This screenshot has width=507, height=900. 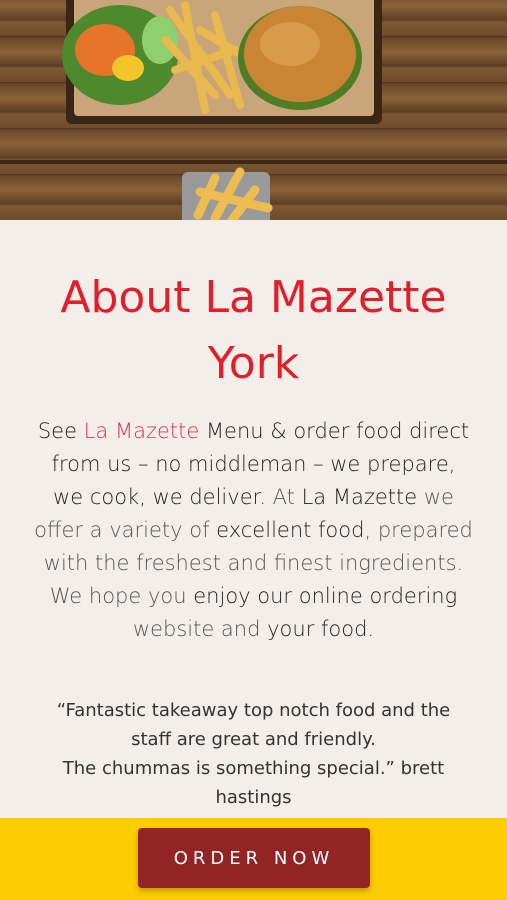 What do you see at coordinates (253, 363) in the screenshot?
I see `title-line-2: York` at bounding box center [253, 363].